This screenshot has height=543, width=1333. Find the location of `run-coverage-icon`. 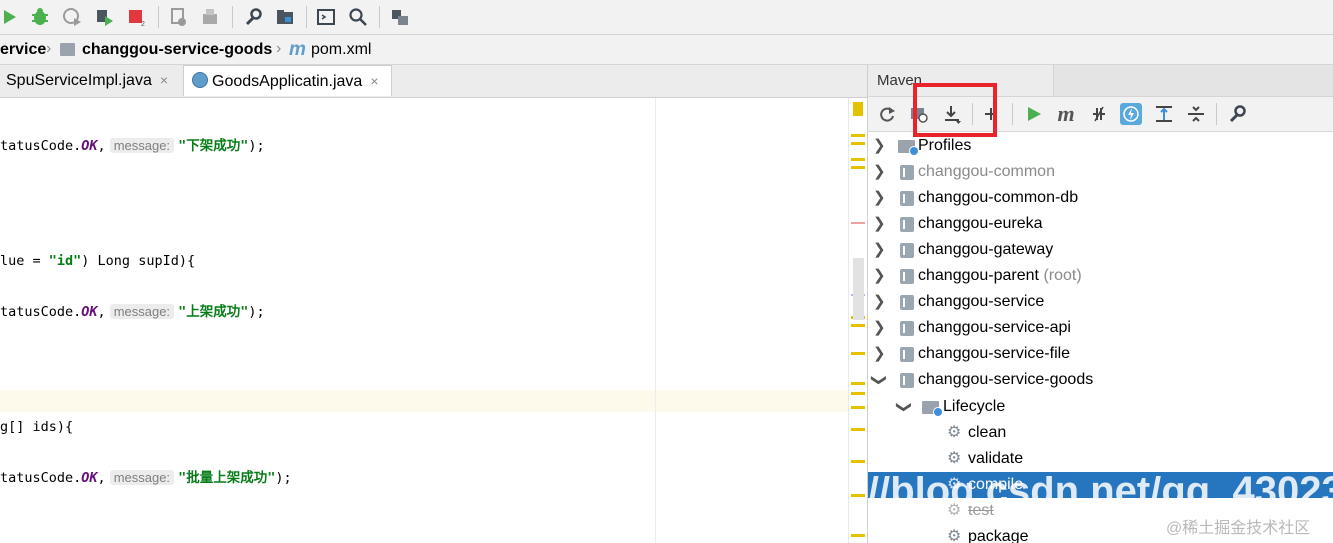

run-coverage-icon is located at coordinates (72, 17).